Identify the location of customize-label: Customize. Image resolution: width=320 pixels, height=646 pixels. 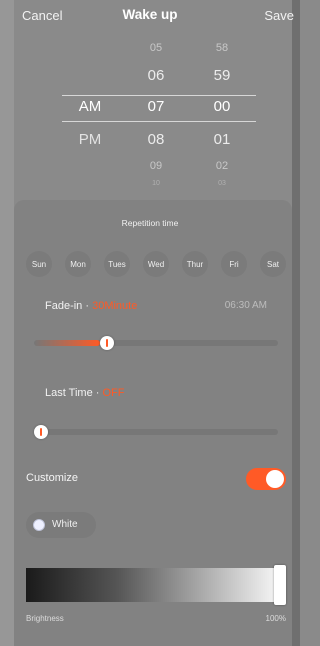
(52, 478).